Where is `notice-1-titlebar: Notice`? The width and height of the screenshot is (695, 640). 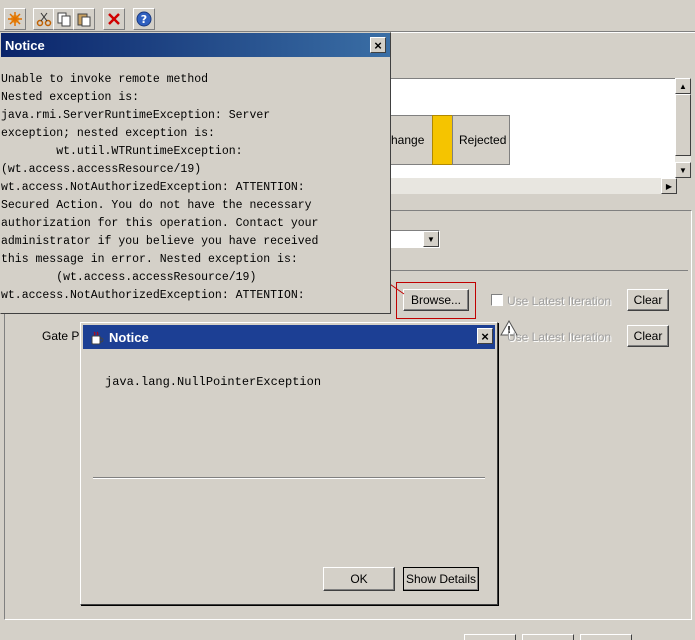
notice-1-titlebar: Notice is located at coordinates (195, 45).